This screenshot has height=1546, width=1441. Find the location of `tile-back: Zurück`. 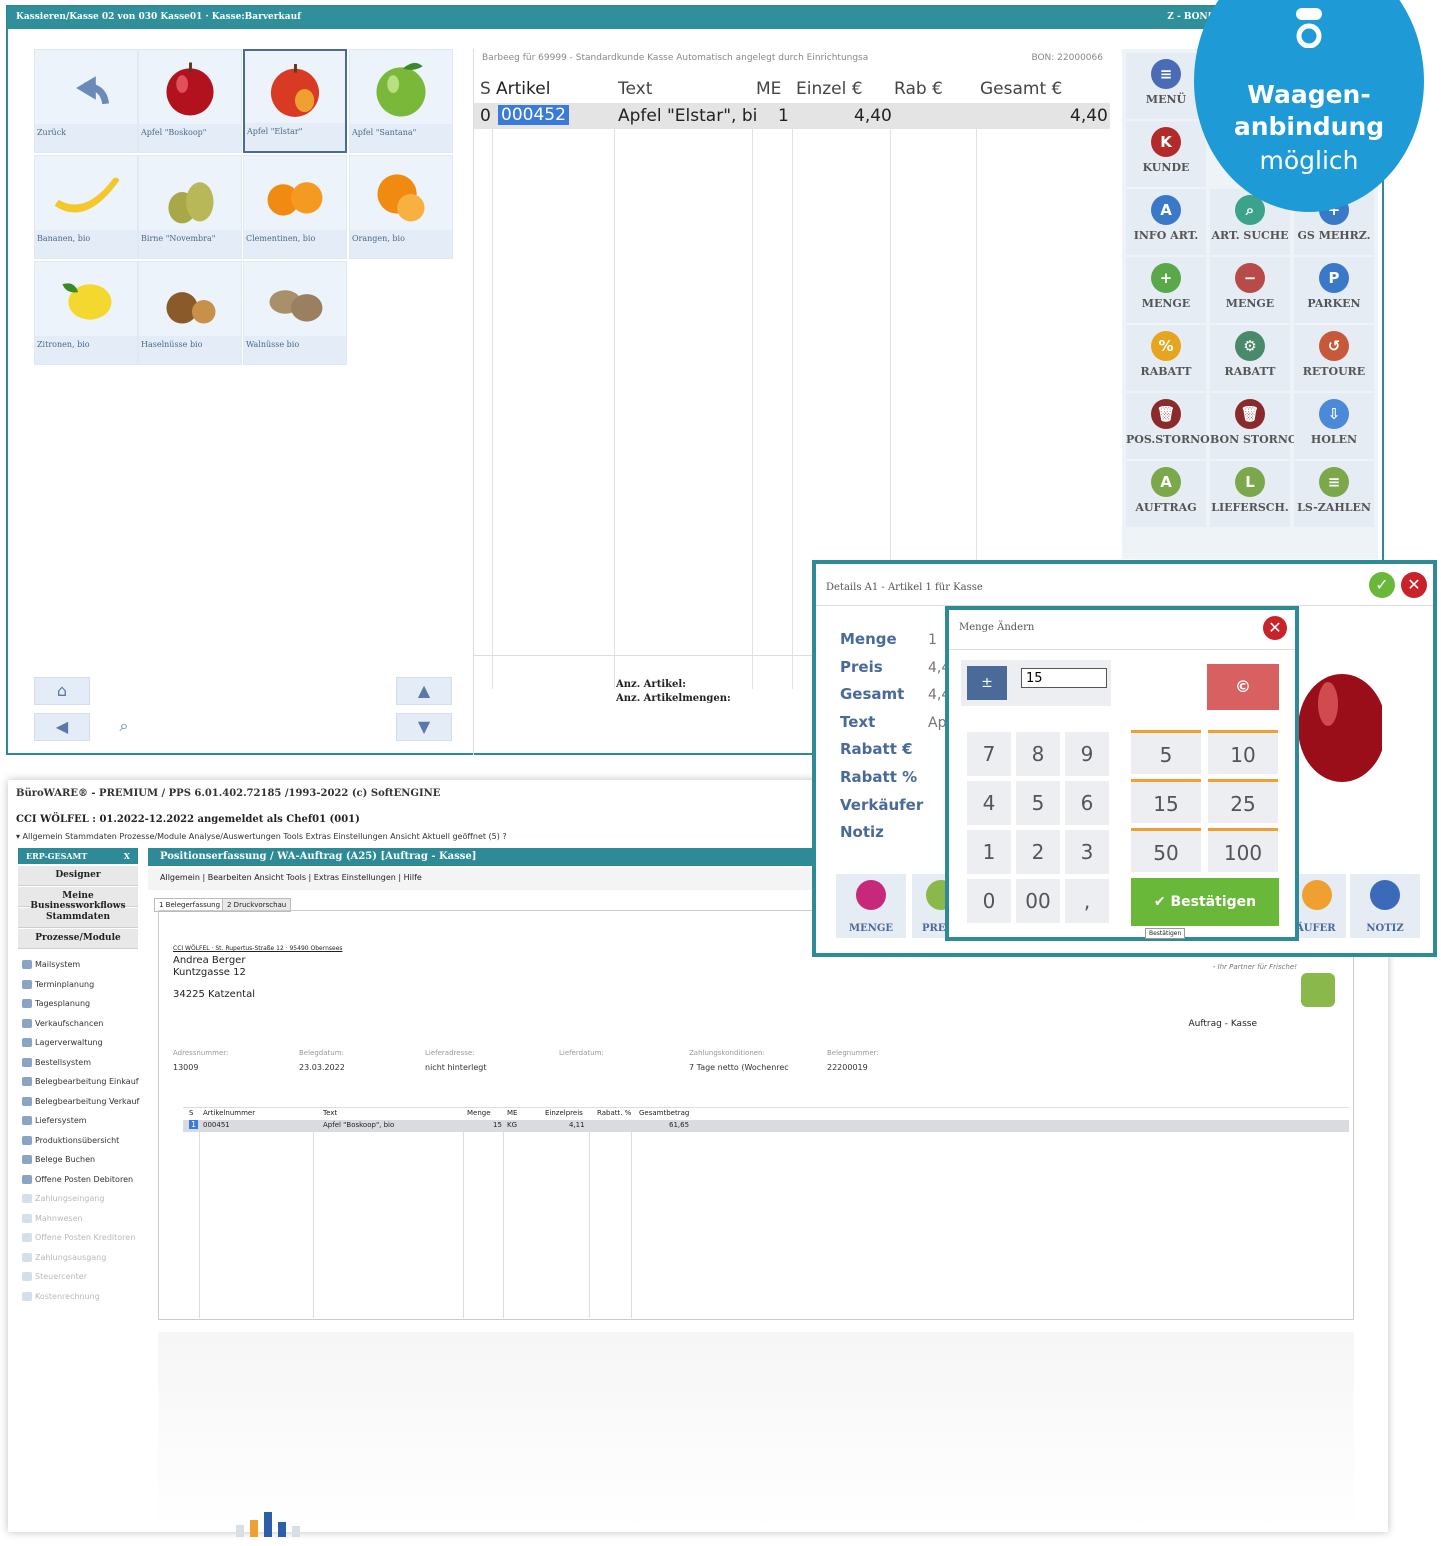

tile-back: Zurück is located at coordinates (86, 101).